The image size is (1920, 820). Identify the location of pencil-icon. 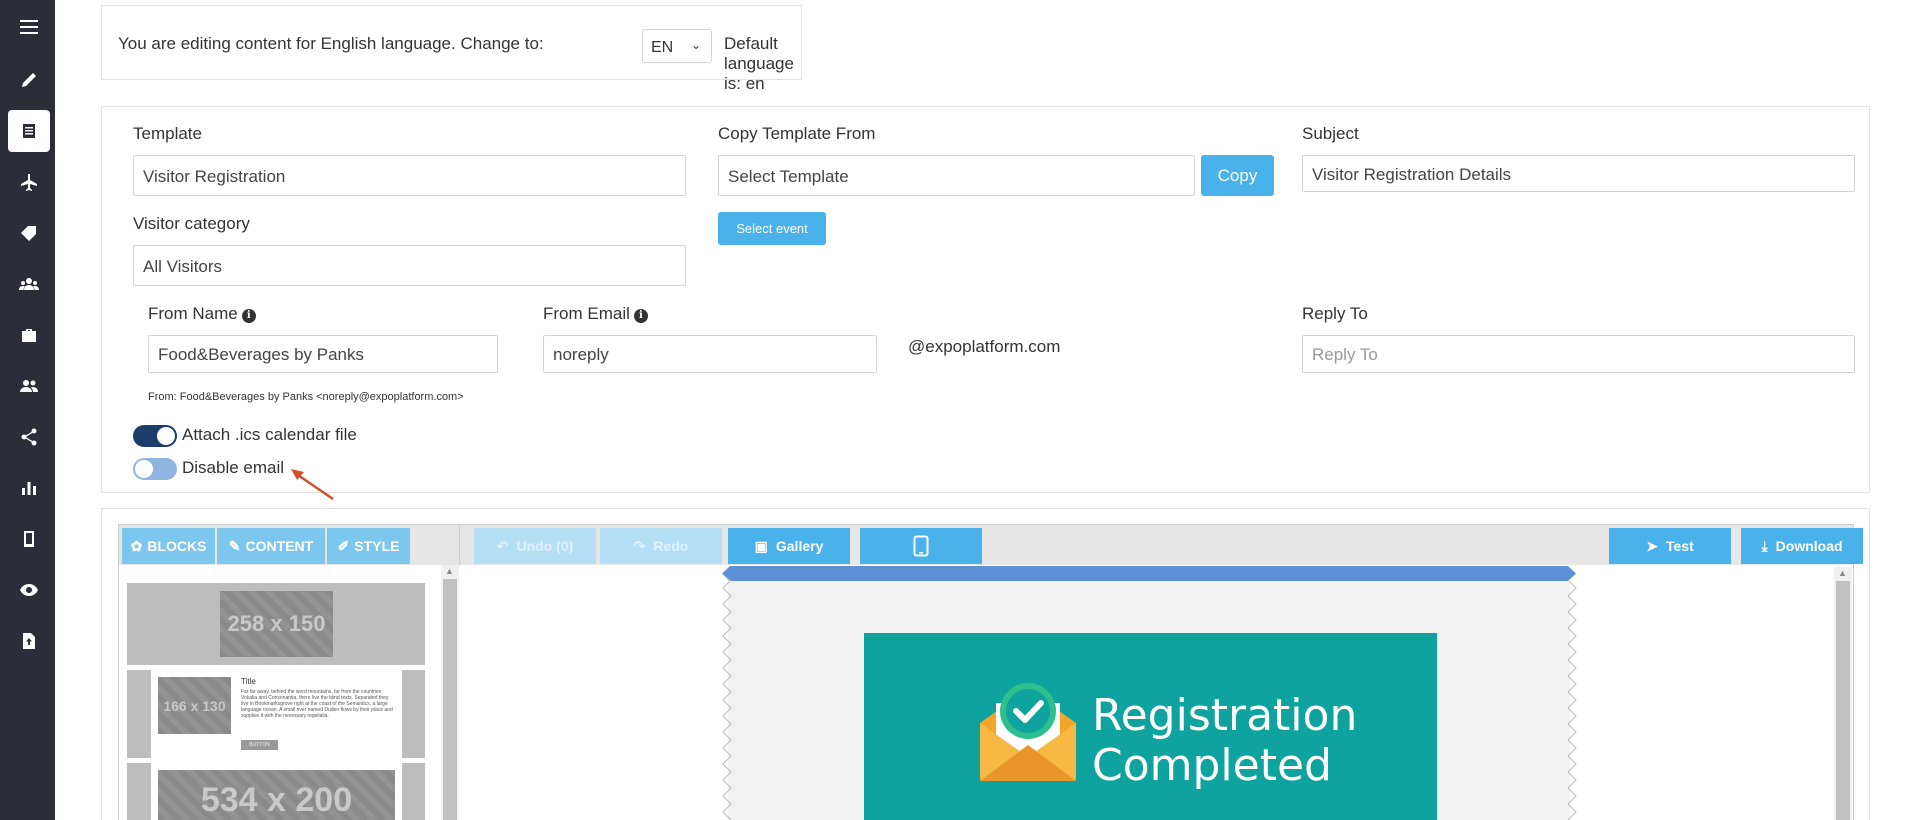
(29, 80).